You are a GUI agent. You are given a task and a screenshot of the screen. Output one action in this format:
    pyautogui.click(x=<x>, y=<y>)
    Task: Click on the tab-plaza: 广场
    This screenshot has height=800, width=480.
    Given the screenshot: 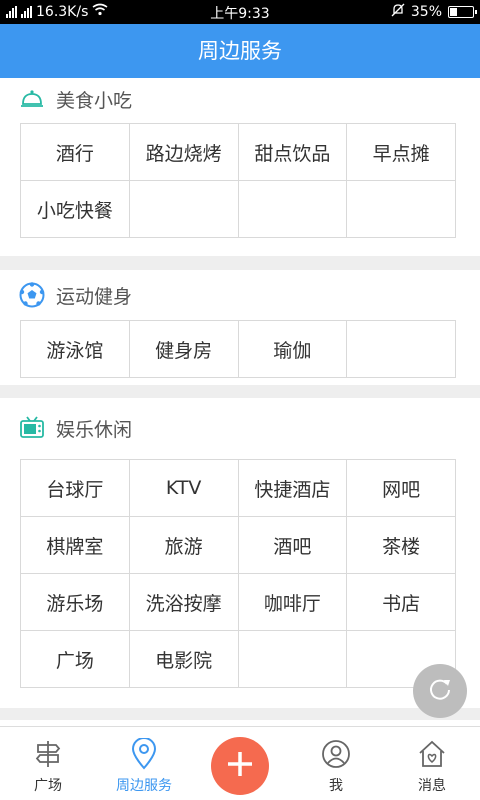 What is the action you would take?
    pyautogui.click(x=48, y=763)
    